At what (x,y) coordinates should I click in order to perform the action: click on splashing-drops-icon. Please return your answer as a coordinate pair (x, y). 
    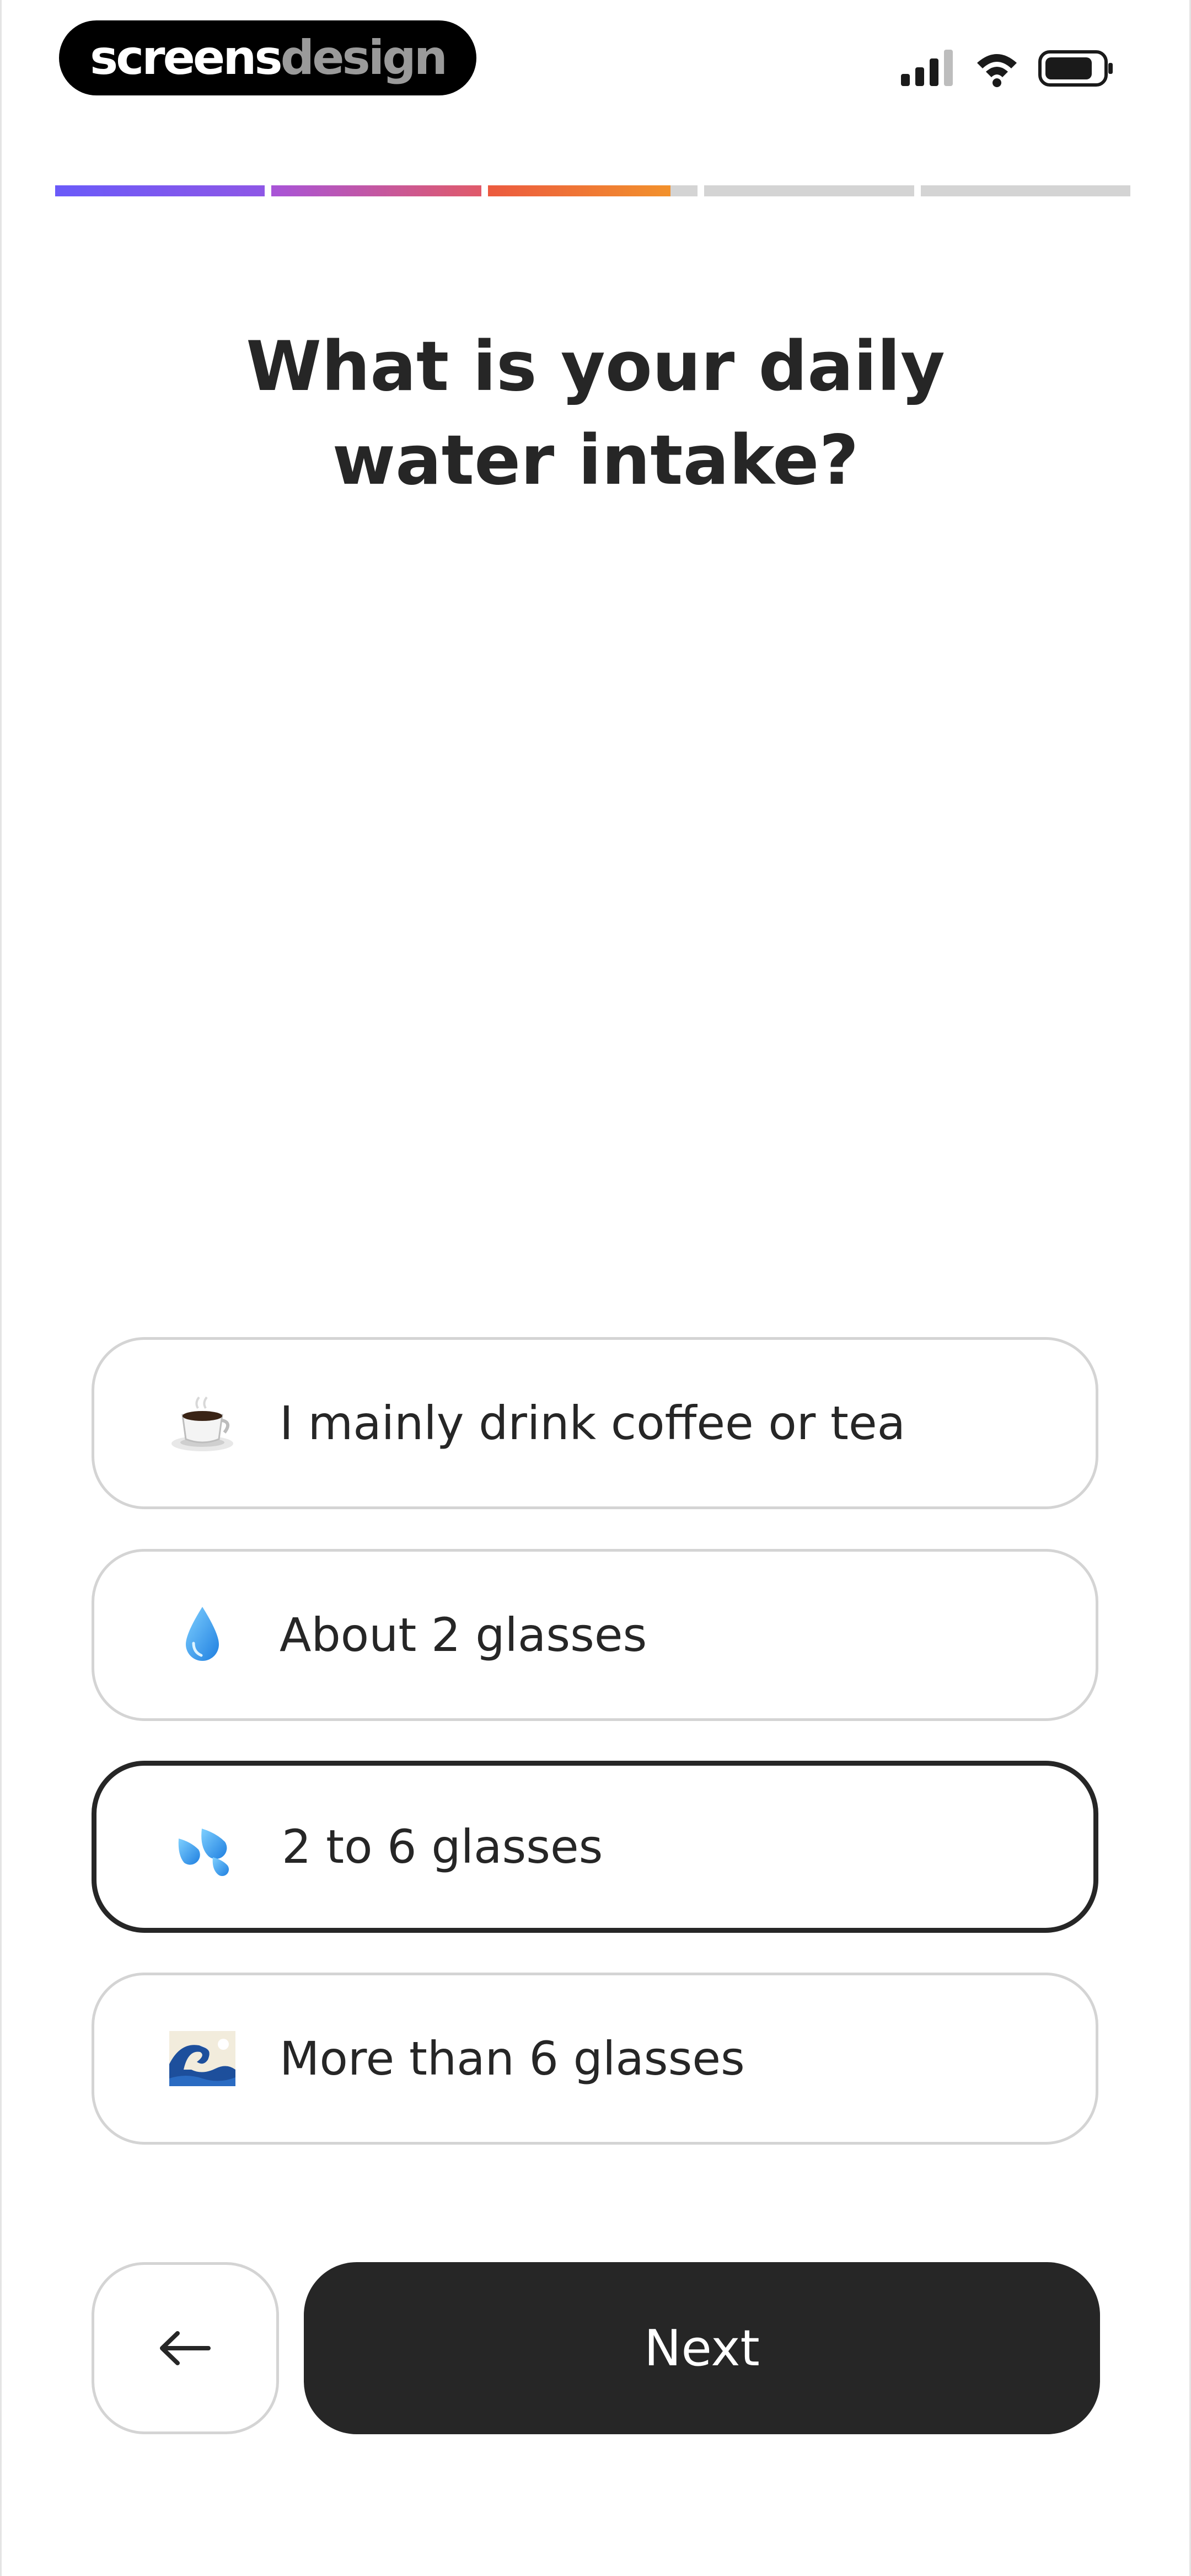
    Looking at the image, I should click on (205, 1846).